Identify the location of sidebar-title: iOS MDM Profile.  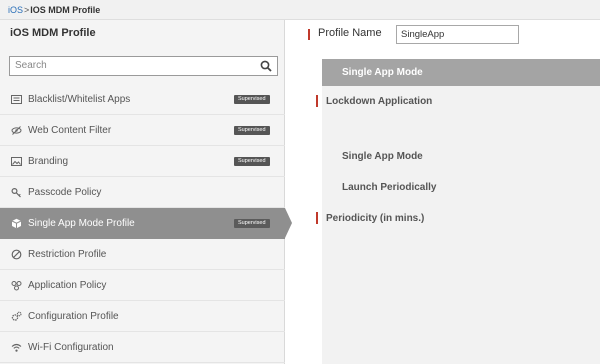
(53, 33).